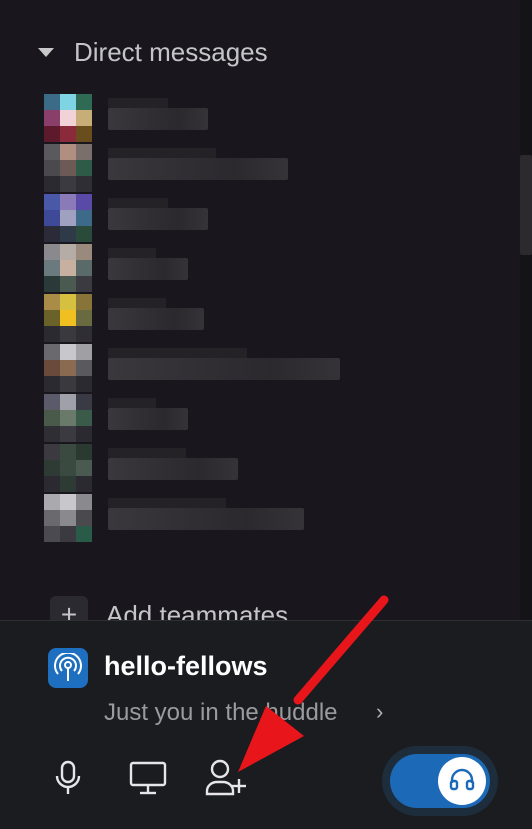  I want to click on share-screen-button, so click(148, 780).